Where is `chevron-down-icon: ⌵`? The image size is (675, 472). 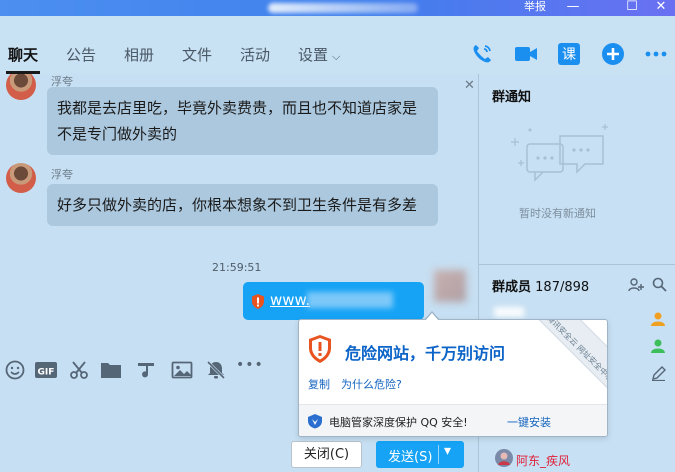 chevron-down-icon: ⌵ is located at coordinates (336, 56).